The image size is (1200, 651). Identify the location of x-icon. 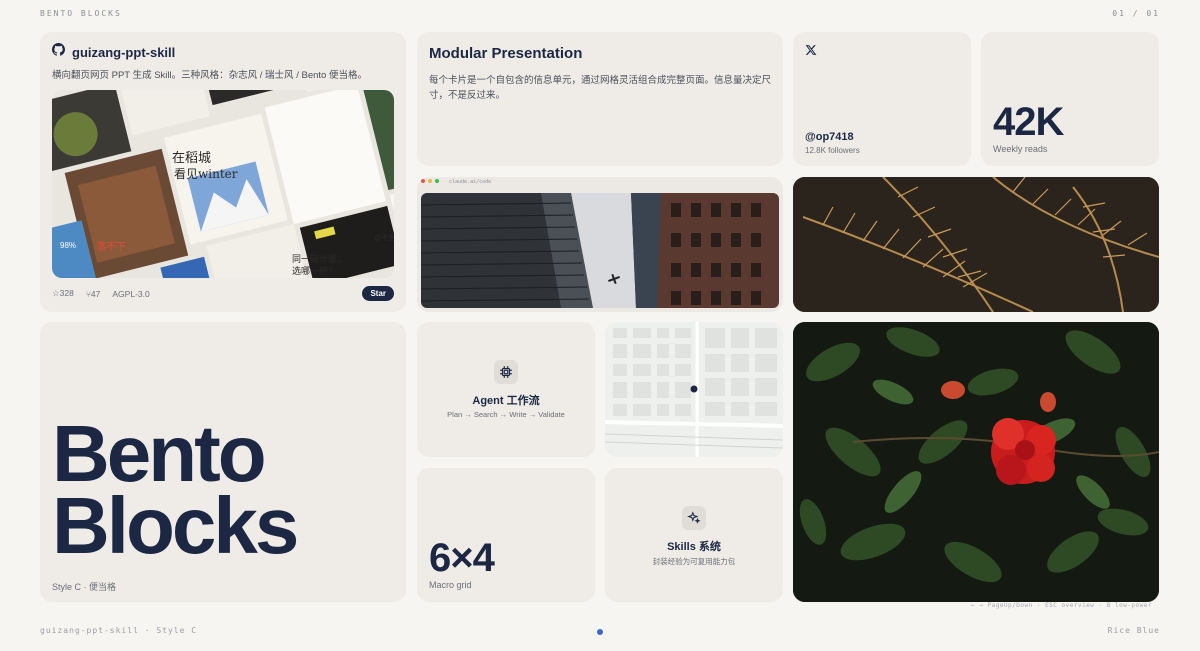
(811, 52).